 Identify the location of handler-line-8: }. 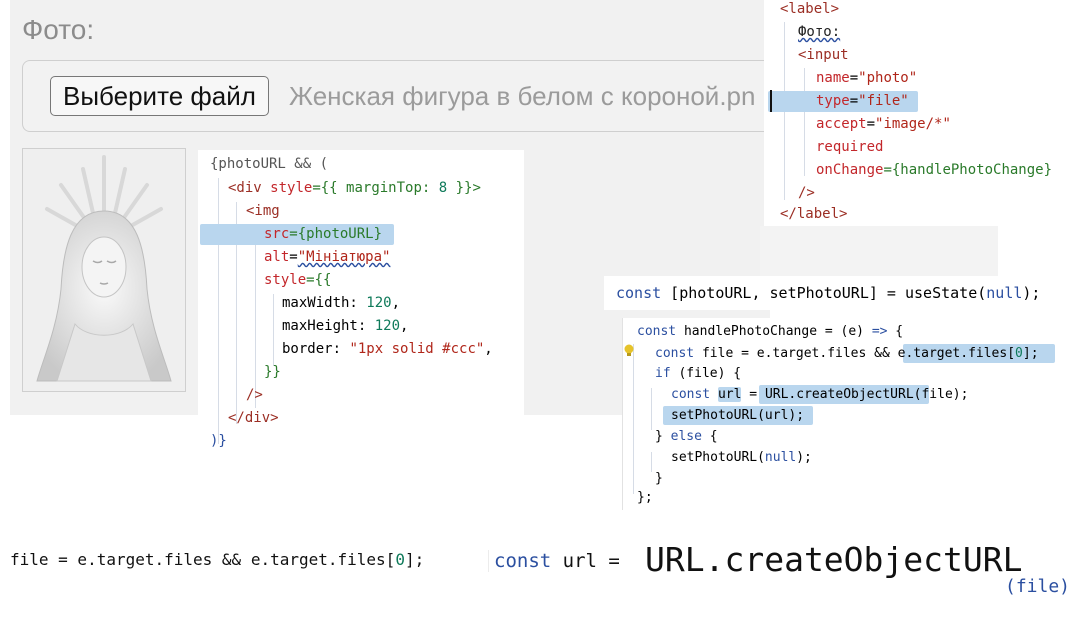
(659, 478).